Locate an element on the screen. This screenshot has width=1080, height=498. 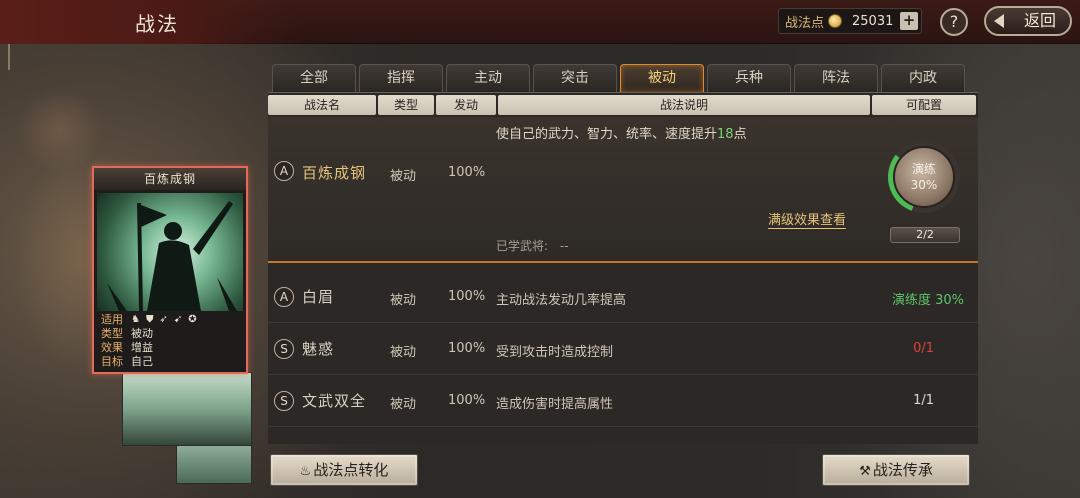
bow-icon: ➶ is located at coordinates (163, 319).